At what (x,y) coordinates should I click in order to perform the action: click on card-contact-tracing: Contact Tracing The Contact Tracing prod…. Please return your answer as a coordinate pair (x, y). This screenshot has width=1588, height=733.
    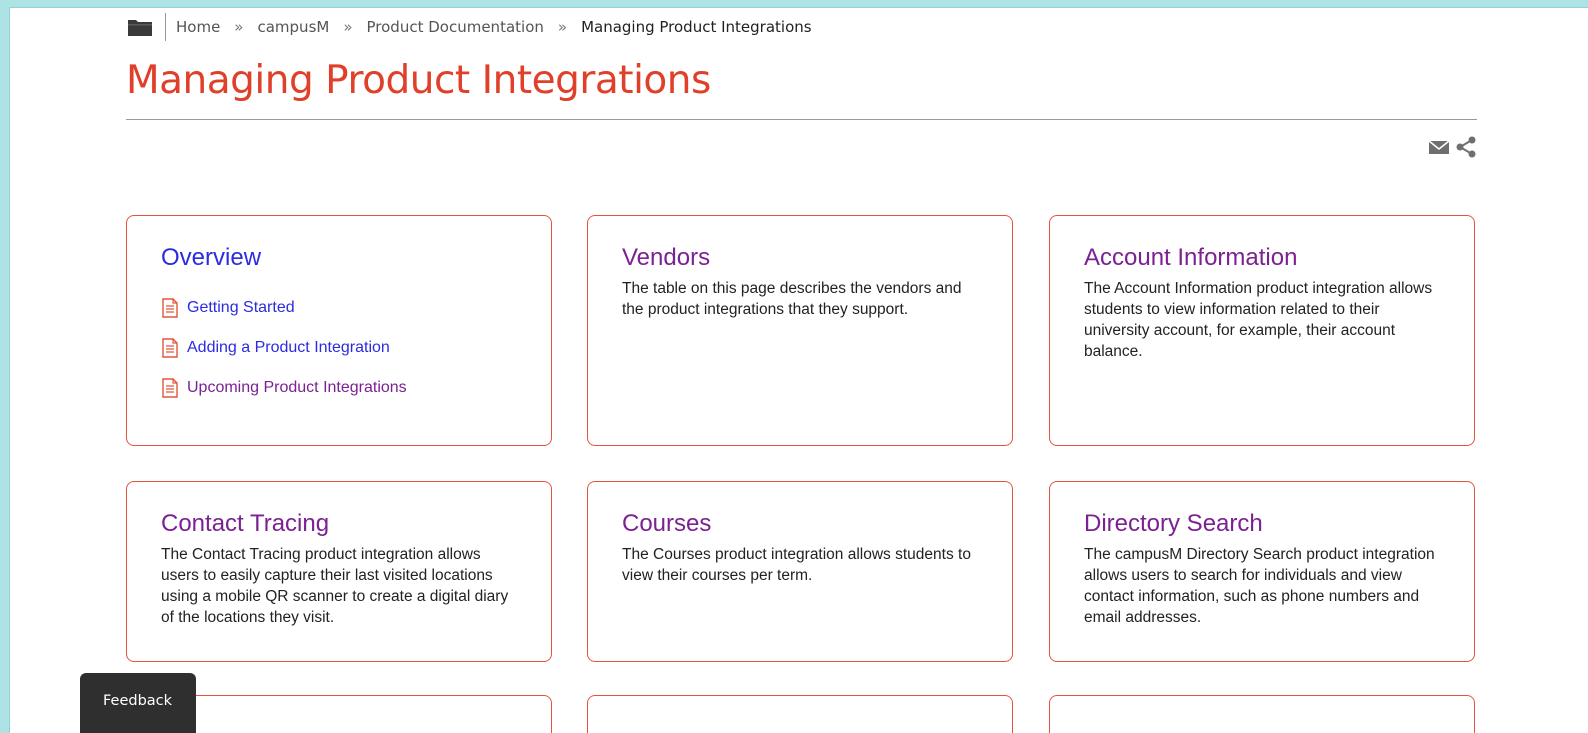
    Looking at the image, I should click on (339, 571).